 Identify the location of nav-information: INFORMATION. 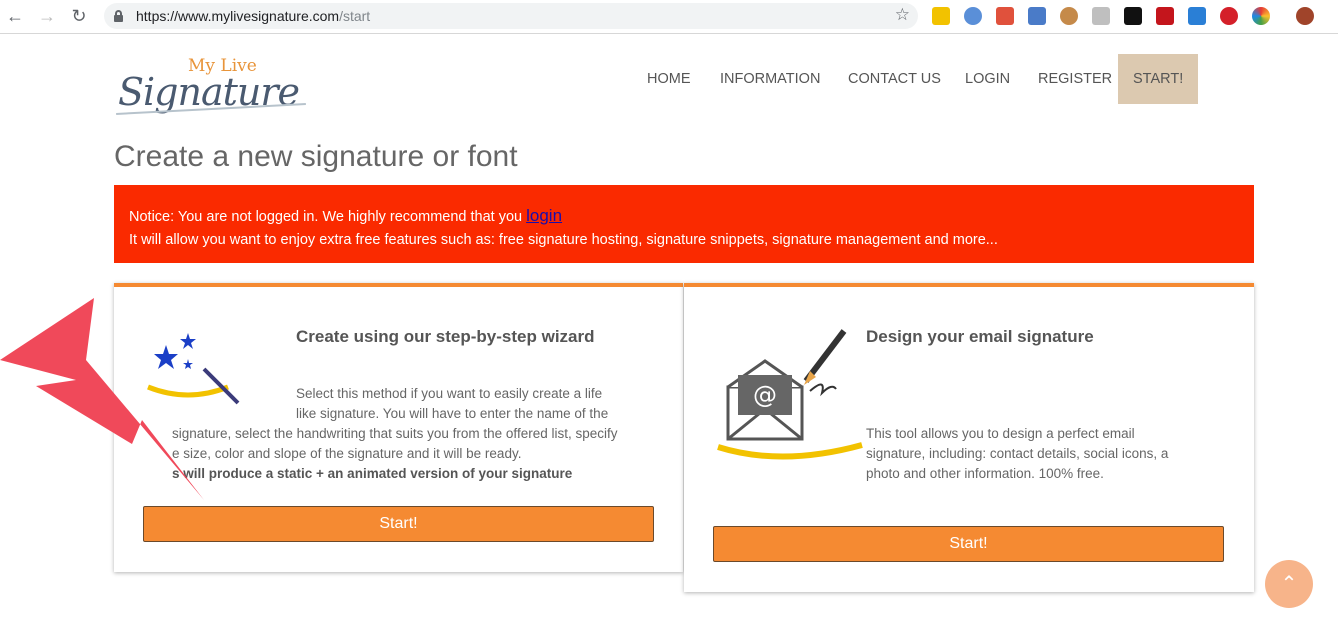
(770, 79).